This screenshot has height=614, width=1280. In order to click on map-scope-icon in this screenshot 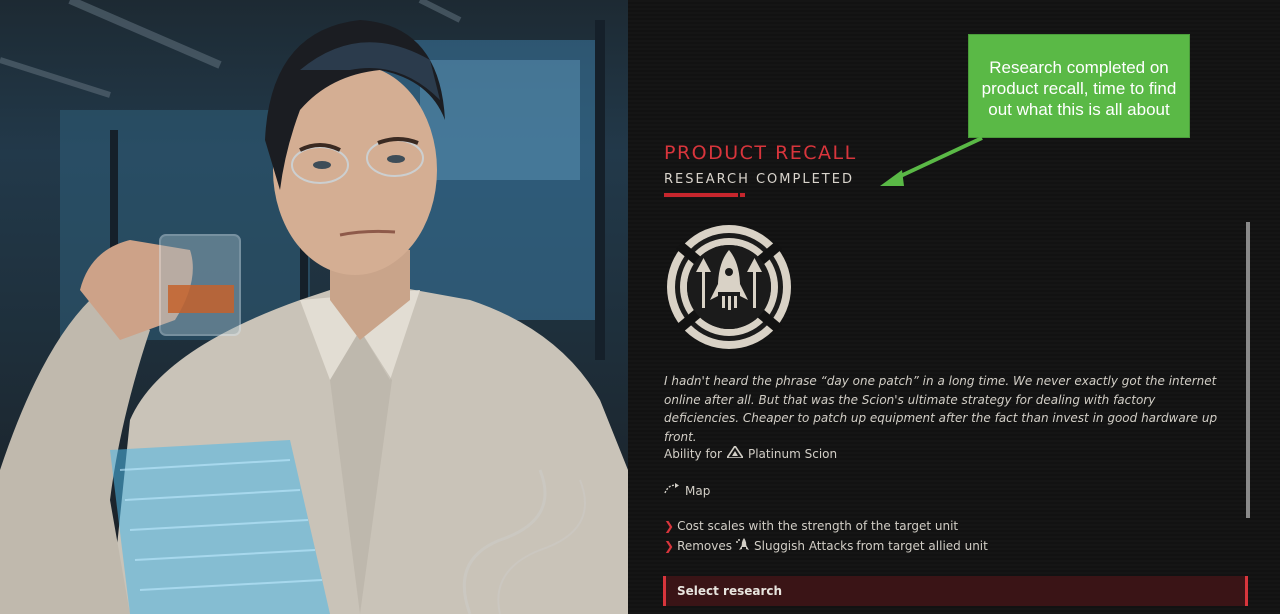, I will do `click(673, 490)`.